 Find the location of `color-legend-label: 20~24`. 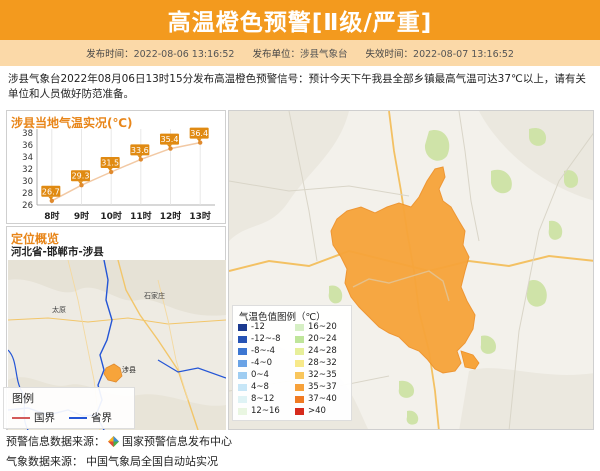

color-legend-label: 20~24 is located at coordinates (322, 339).